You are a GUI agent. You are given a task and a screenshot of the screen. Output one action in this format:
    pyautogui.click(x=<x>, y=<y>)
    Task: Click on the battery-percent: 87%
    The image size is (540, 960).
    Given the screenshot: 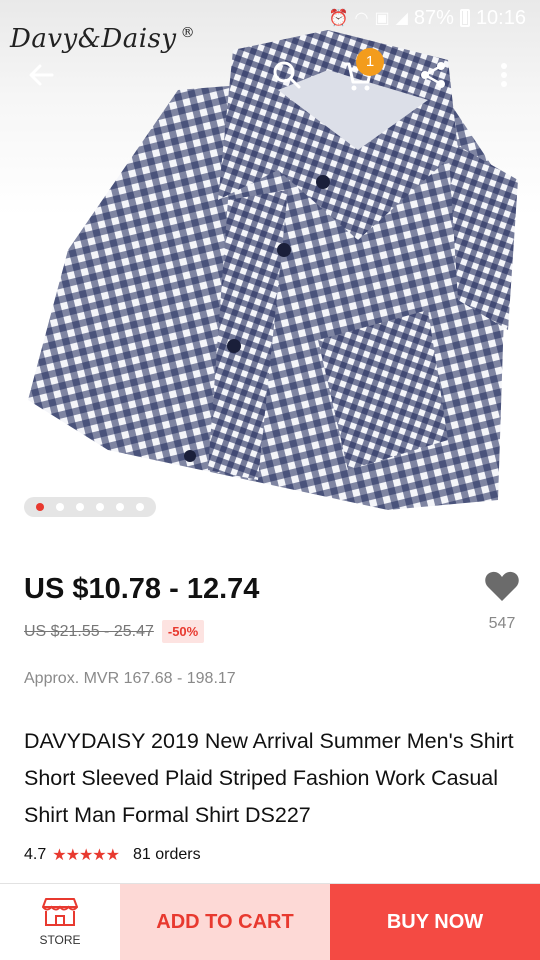 What is the action you would take?
    pyautogui.click(x=433, y=17)
    